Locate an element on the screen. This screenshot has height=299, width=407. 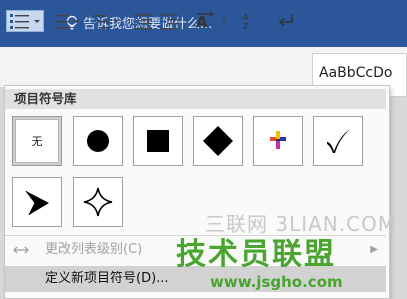
bullet-arrowhead-tile is located at coordinates (37, 202).